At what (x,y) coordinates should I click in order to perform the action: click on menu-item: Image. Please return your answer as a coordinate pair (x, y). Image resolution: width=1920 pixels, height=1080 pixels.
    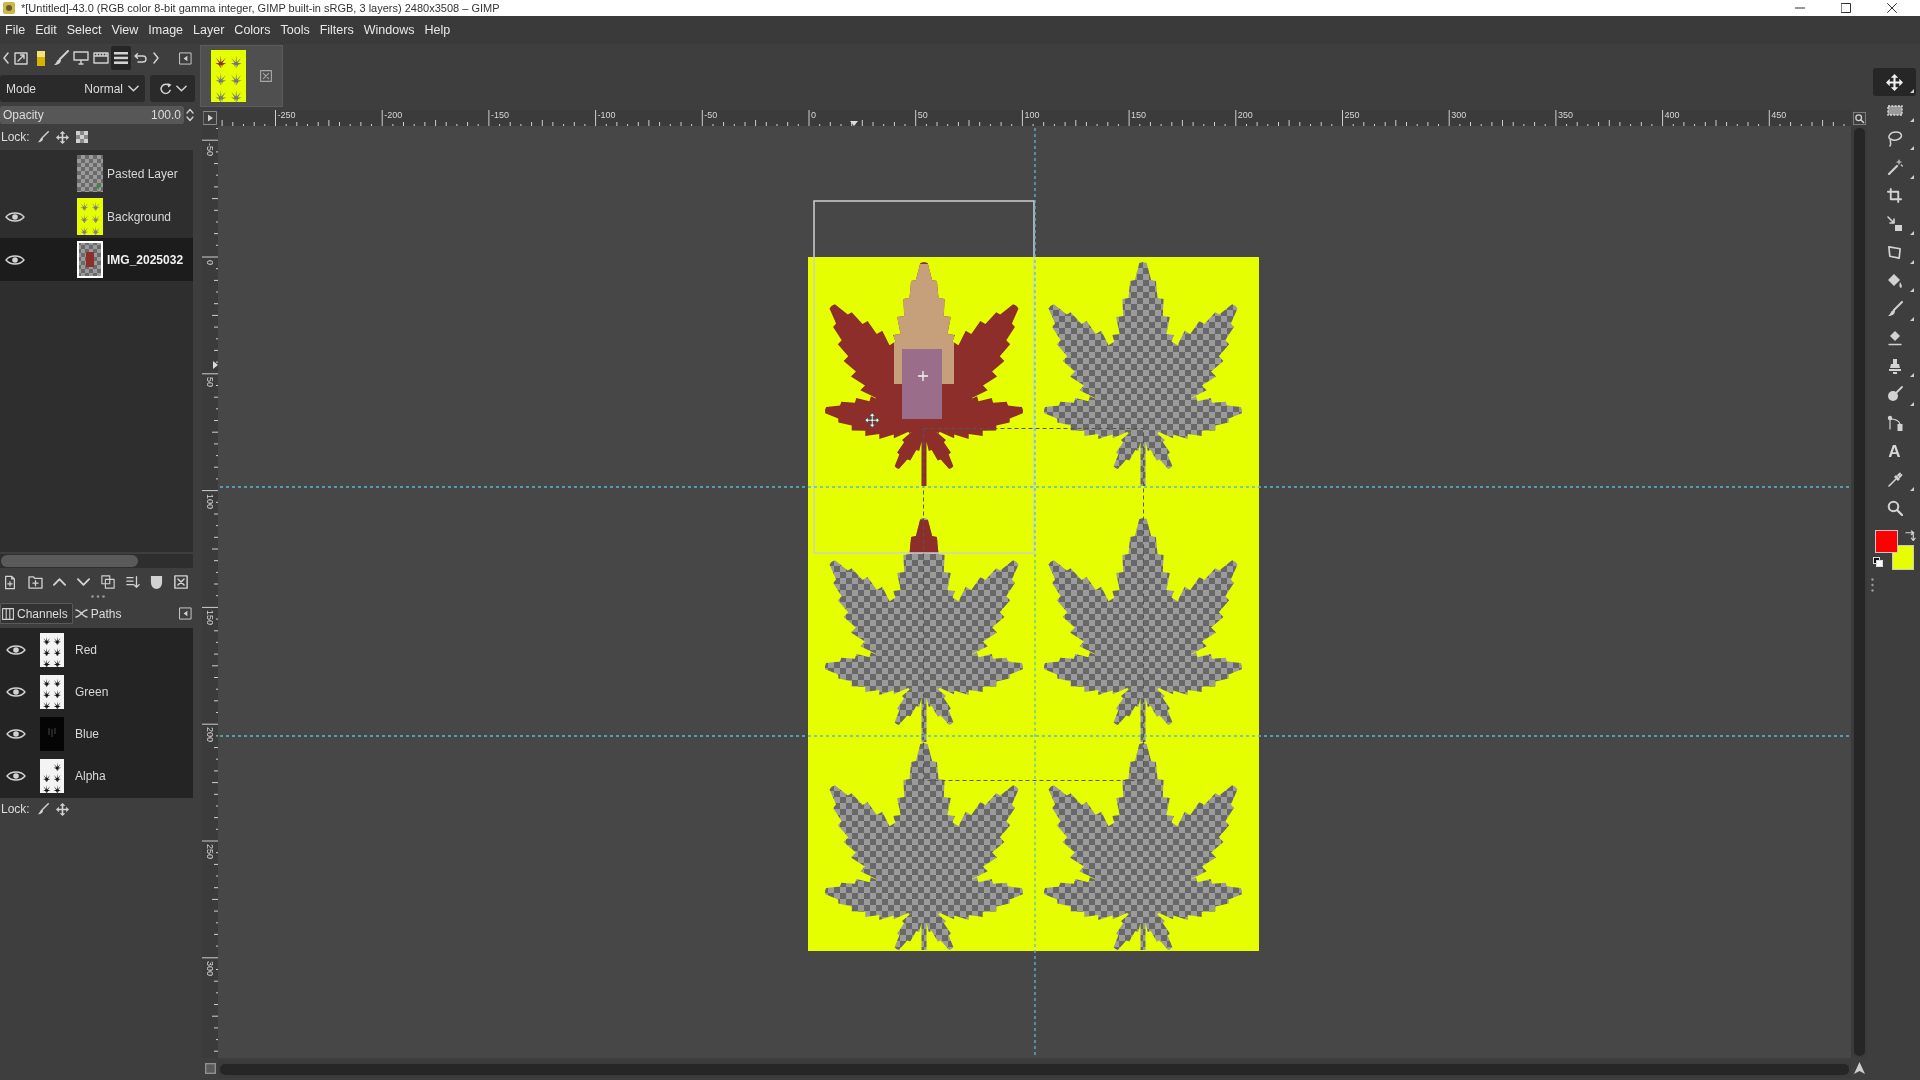
    Looking at the image, I should click on (166, 30).